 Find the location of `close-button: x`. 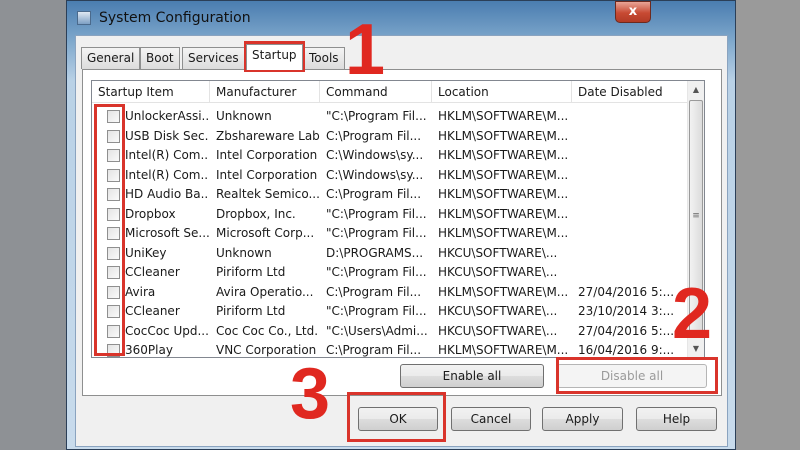

close-button: x is located at coordinates (633, 12).